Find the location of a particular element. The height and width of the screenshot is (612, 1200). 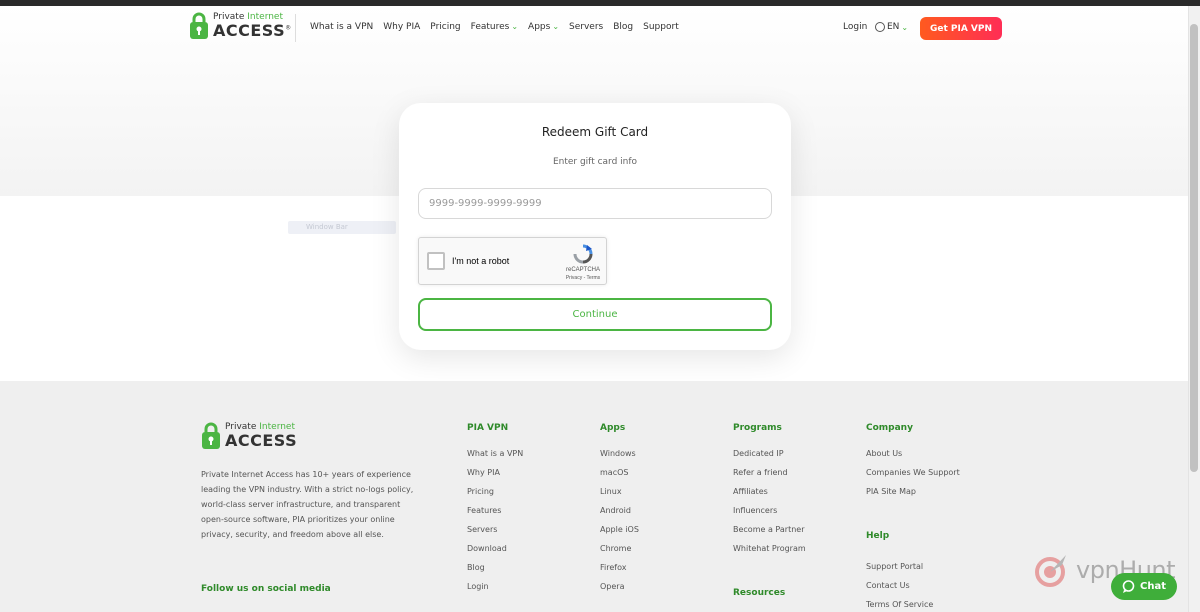

nav-apps-label: Apps is located at coordinates (539, 27).